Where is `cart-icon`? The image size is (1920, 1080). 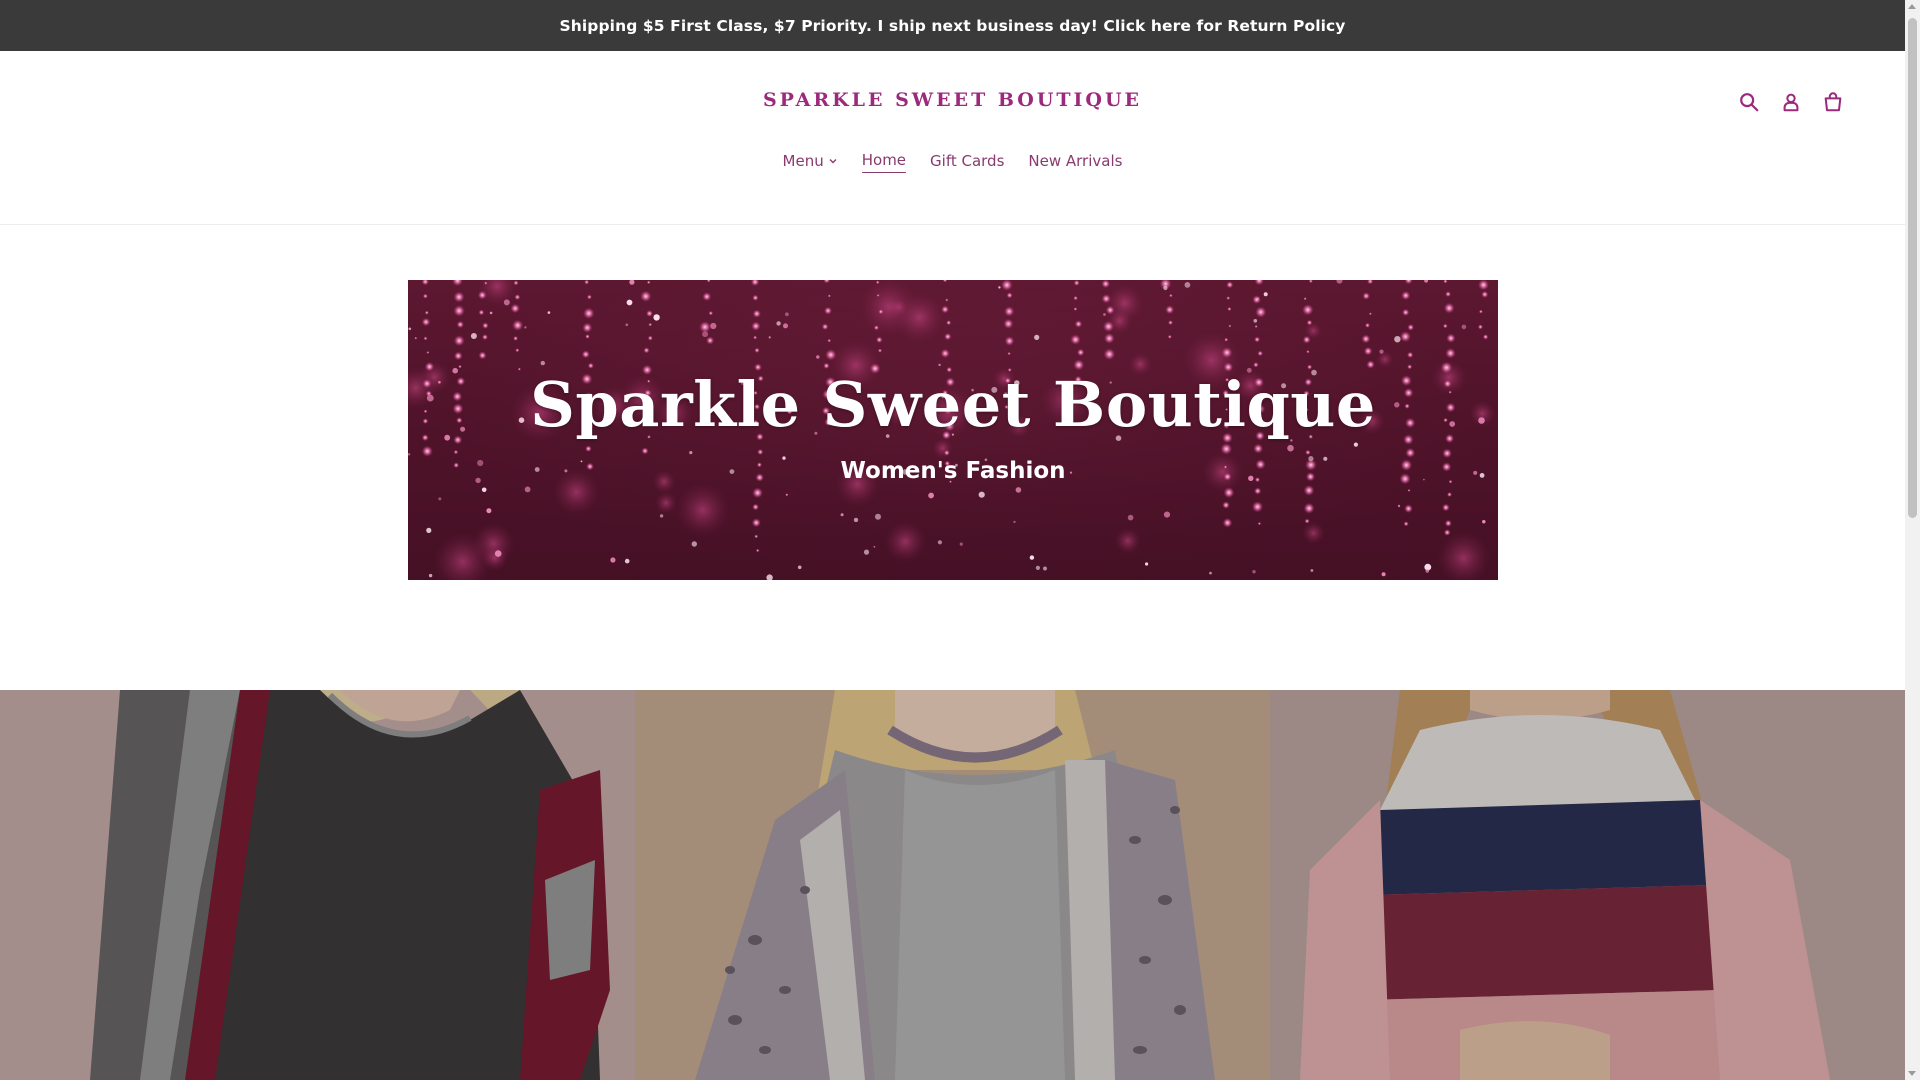 cart-icon is located at coordinates (1833, 102).